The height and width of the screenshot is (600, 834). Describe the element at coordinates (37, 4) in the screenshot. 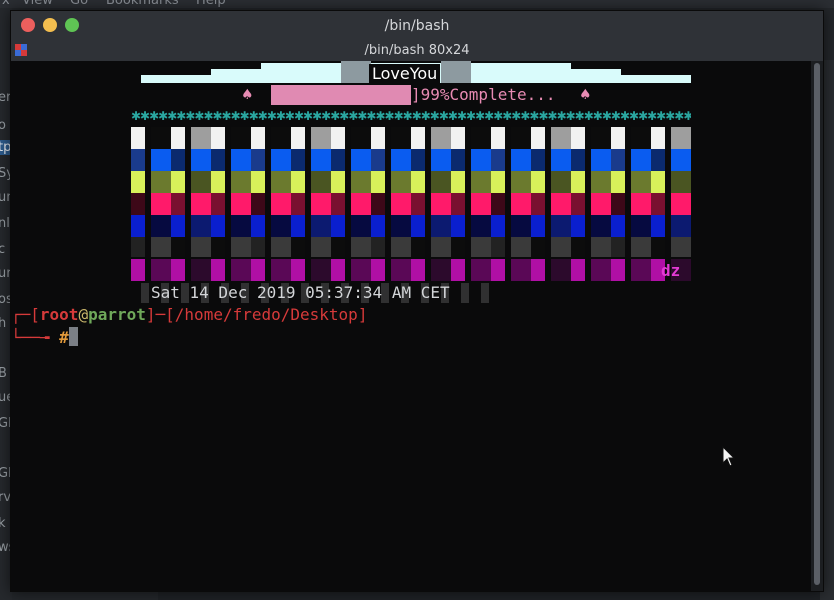

I see `menu-item: View` at that location.